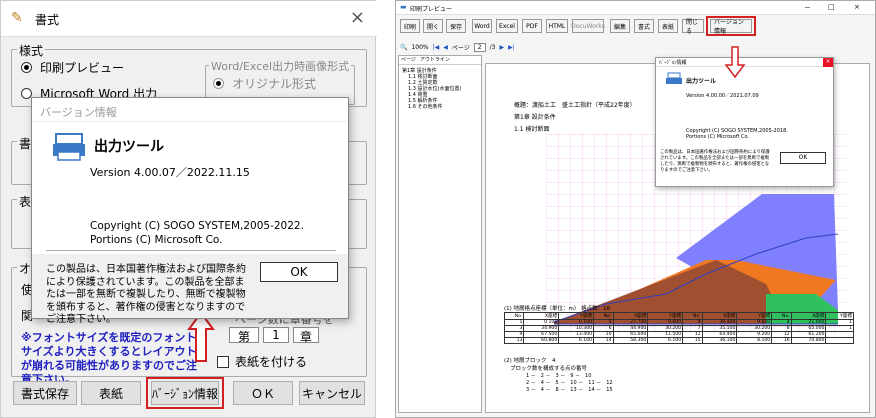  What do you see at coordinates (831, 7) in the screenshot?
I see `maximize-icon: □` at bounding box center [831, 7].